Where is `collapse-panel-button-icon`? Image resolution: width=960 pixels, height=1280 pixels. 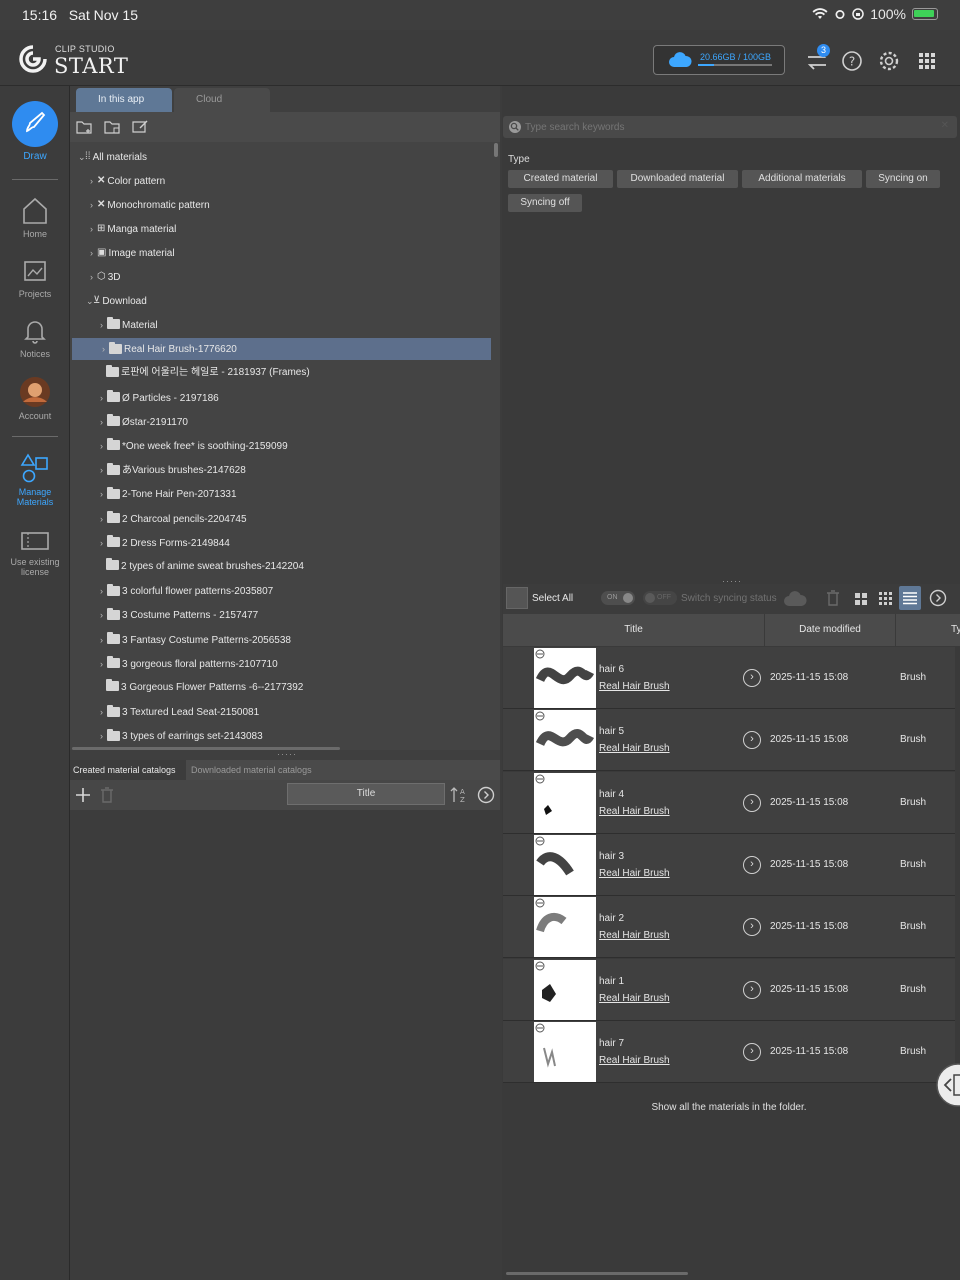
collapse-panel-button-icon is located at coordinates (947, 1085).